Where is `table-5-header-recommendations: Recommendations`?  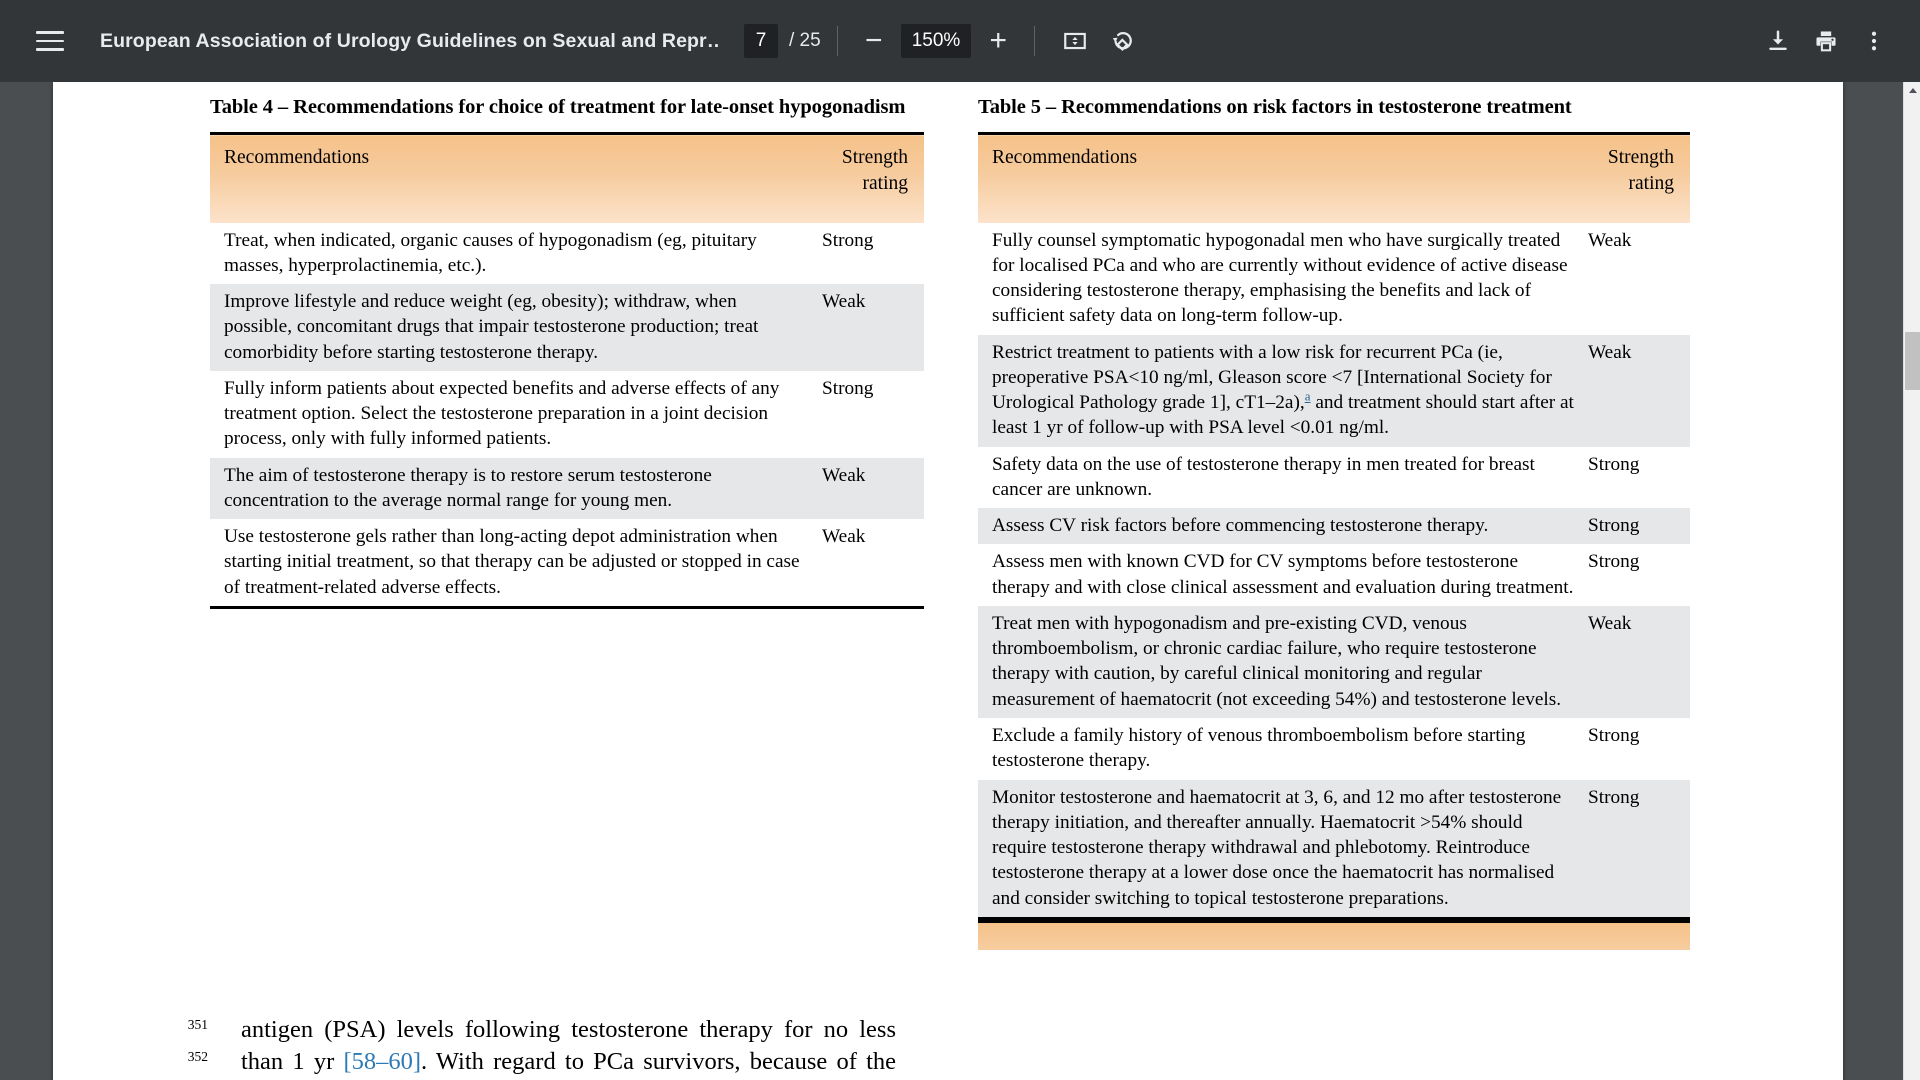
table-5-header-recommendations: Recommendations is located at coordinates (1278, 178).